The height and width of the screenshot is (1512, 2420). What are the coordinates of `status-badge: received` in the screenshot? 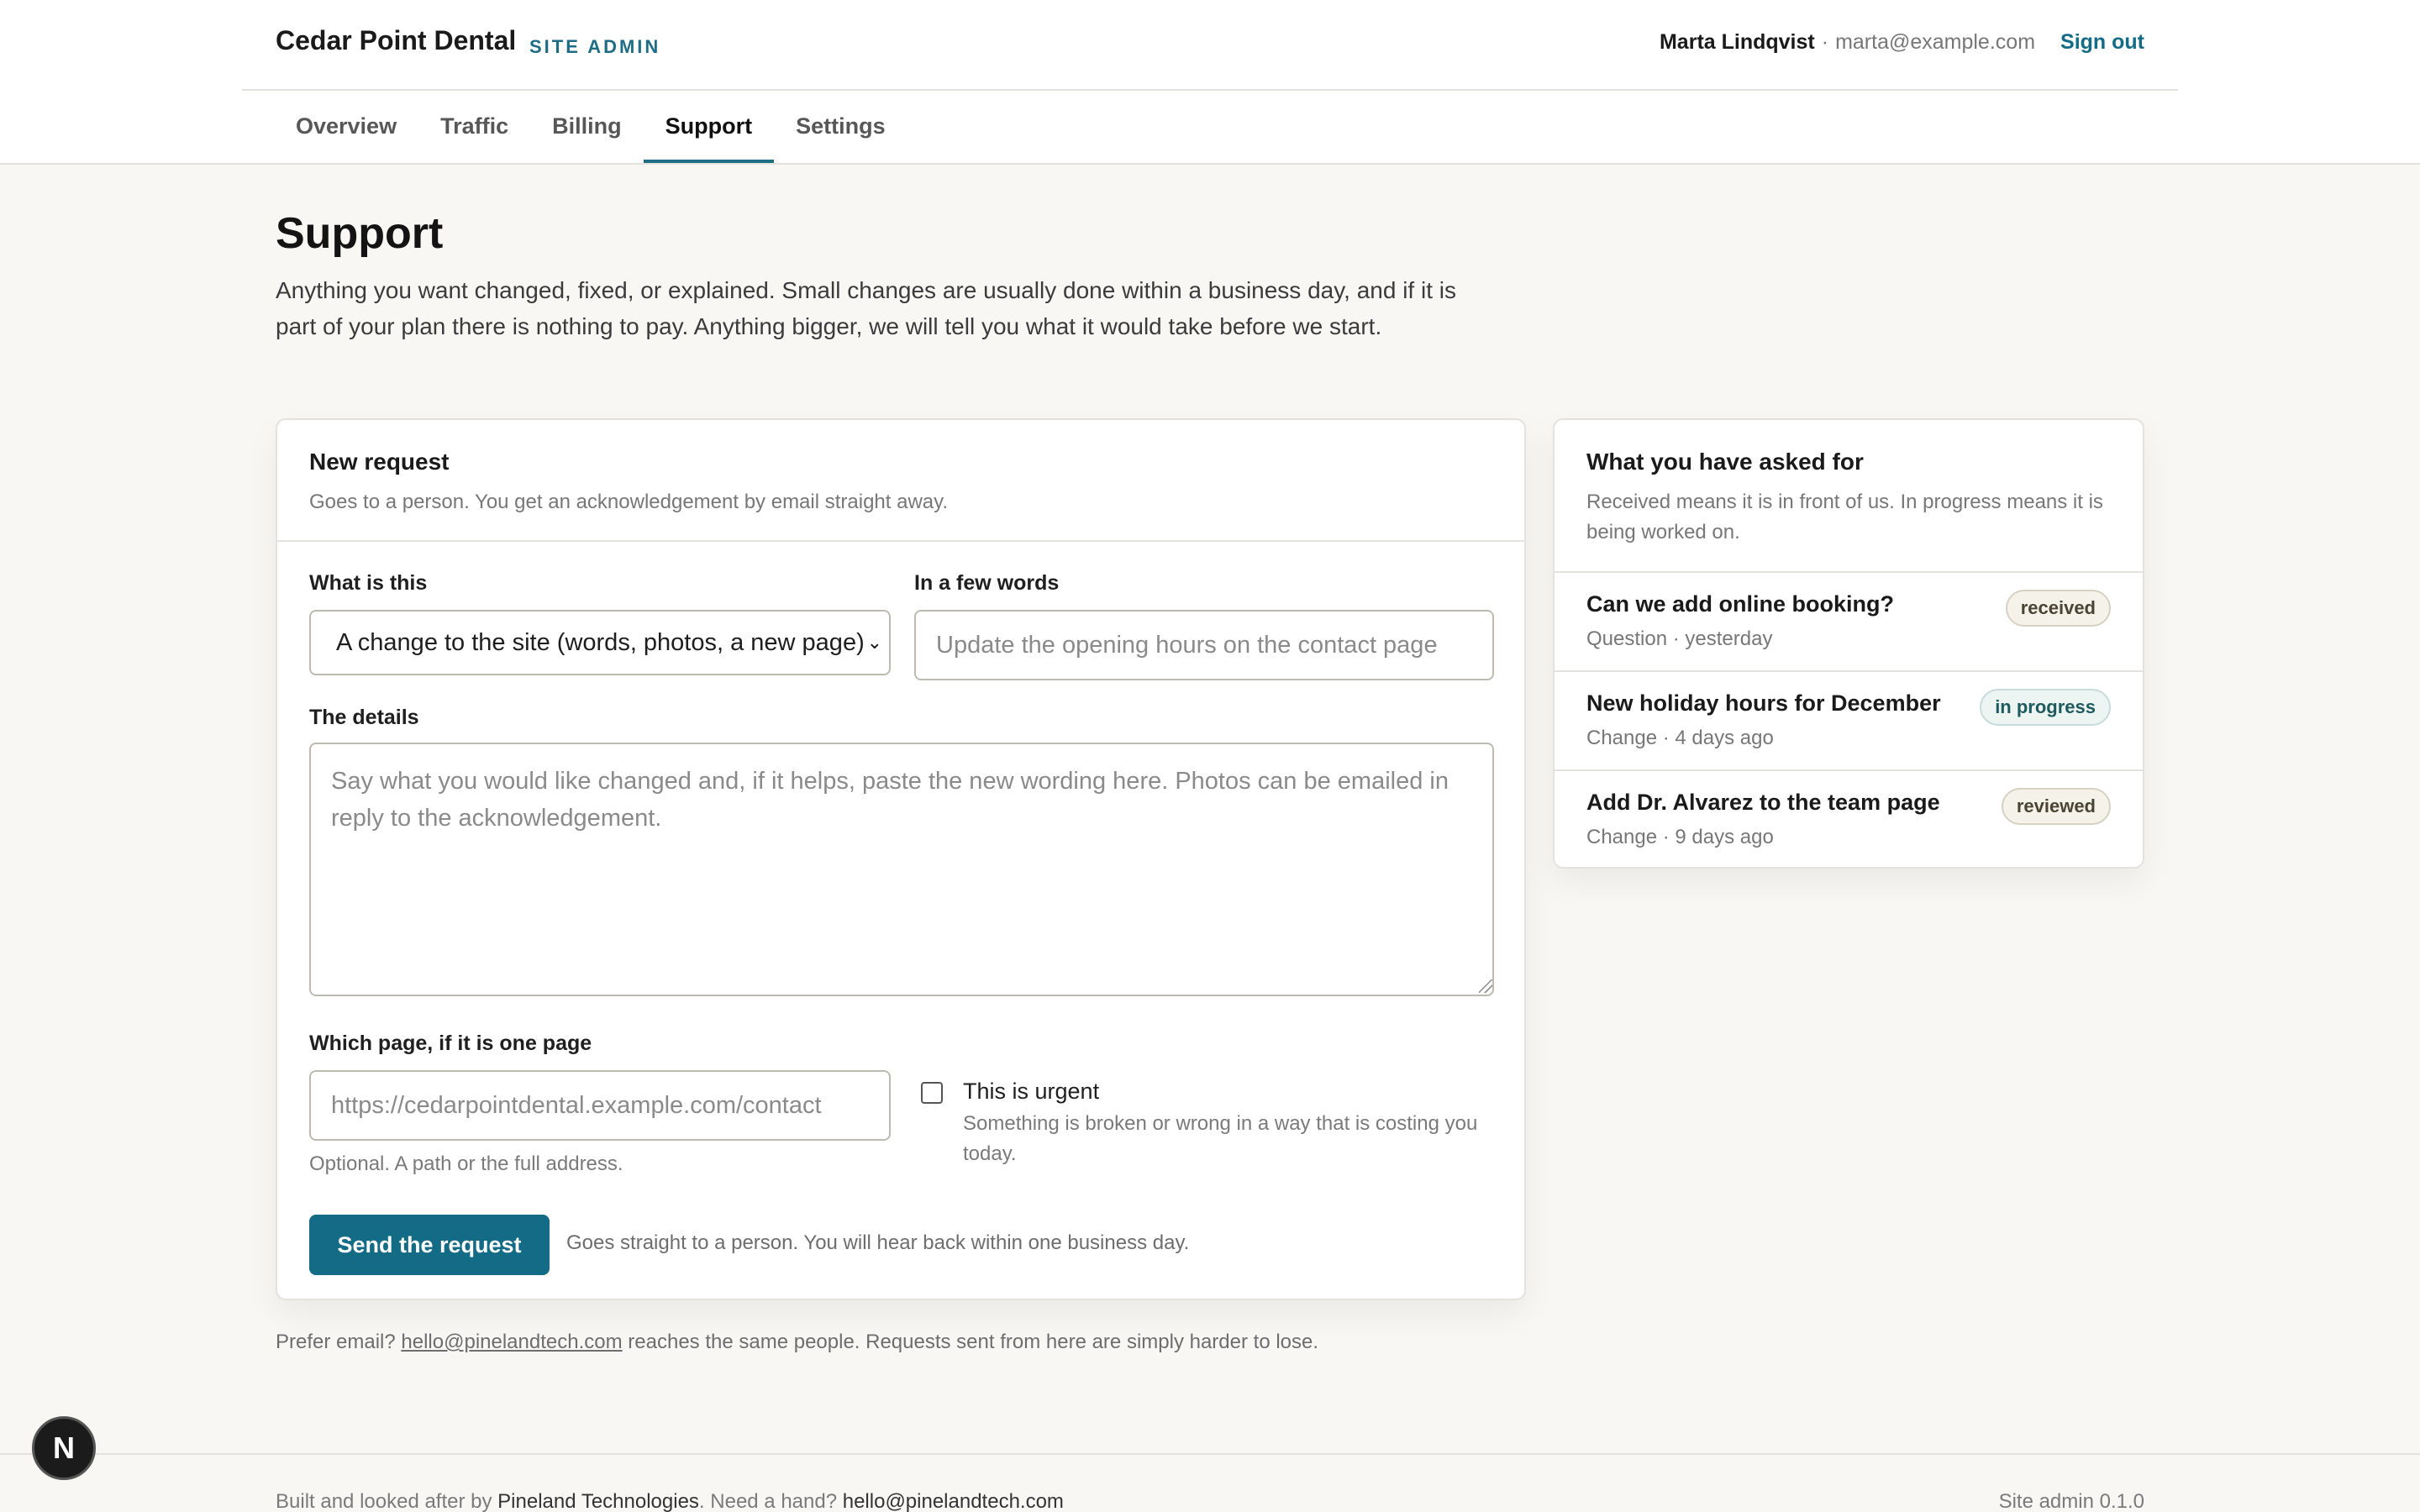 It's located at (2058, 608).